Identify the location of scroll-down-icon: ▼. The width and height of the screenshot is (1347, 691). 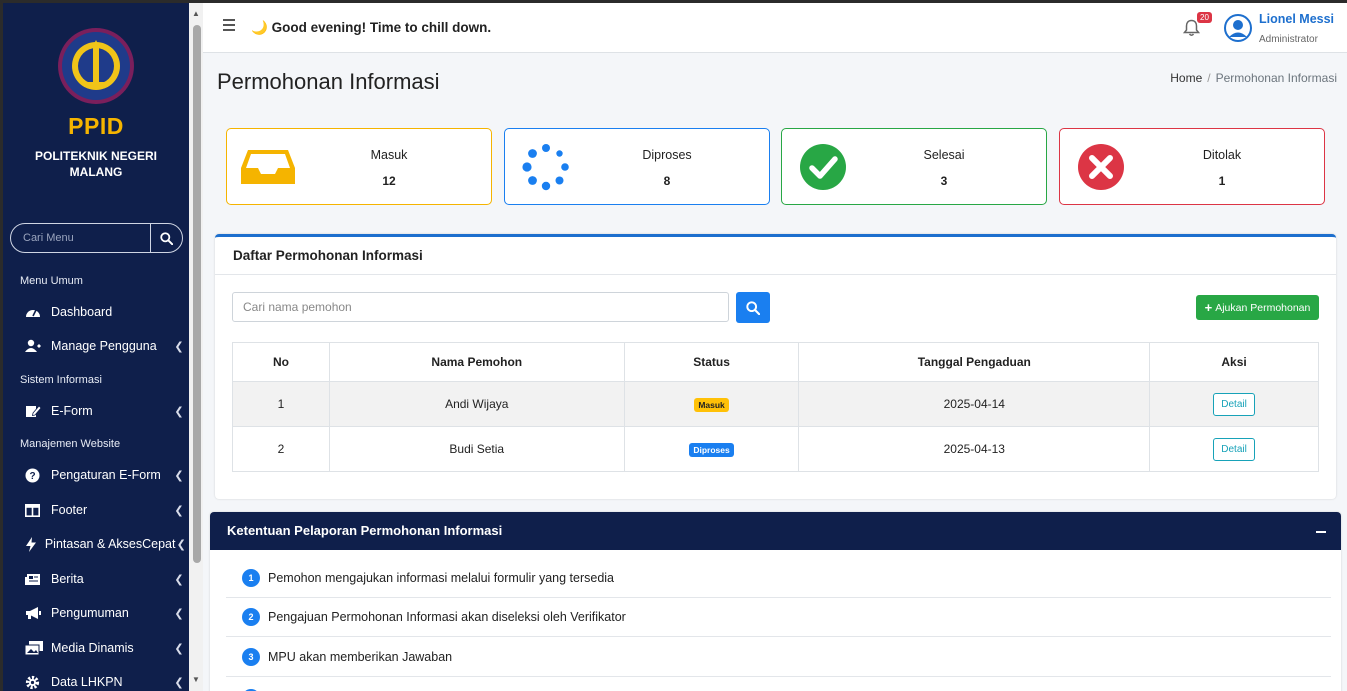
(196, 680).